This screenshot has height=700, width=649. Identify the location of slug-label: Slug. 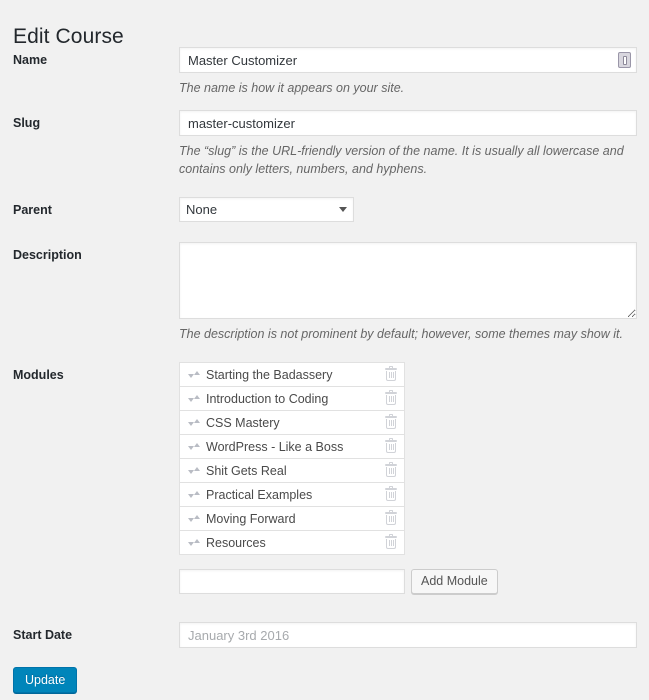
(27, 123).